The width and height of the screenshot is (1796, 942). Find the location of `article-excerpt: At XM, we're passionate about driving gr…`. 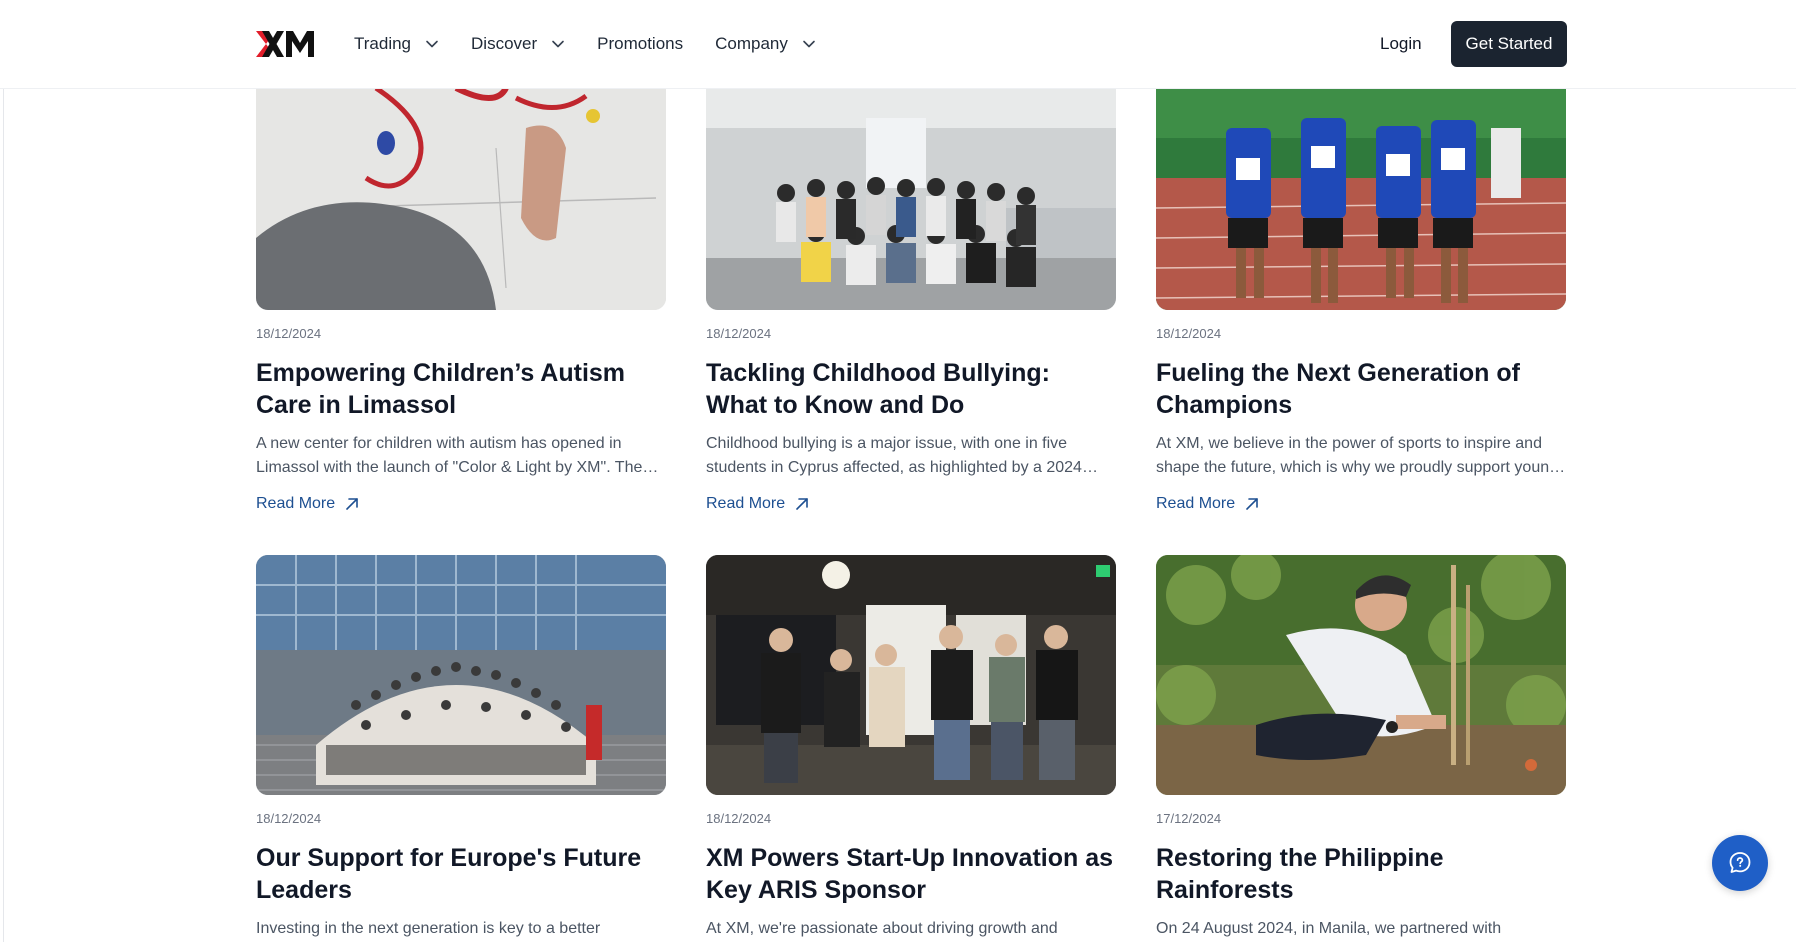

article-excerpt: At XM, we're passionate about driving gr… is located at coordinates (882, 928).